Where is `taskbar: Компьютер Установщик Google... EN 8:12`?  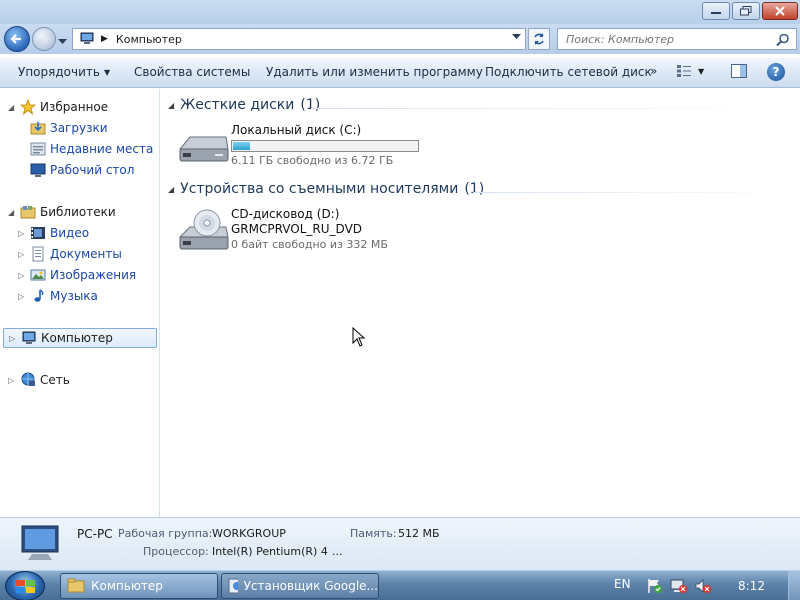
taskbar: Компьютер Установщик Google... EN 8:12 is located at coordinates (400, 585).